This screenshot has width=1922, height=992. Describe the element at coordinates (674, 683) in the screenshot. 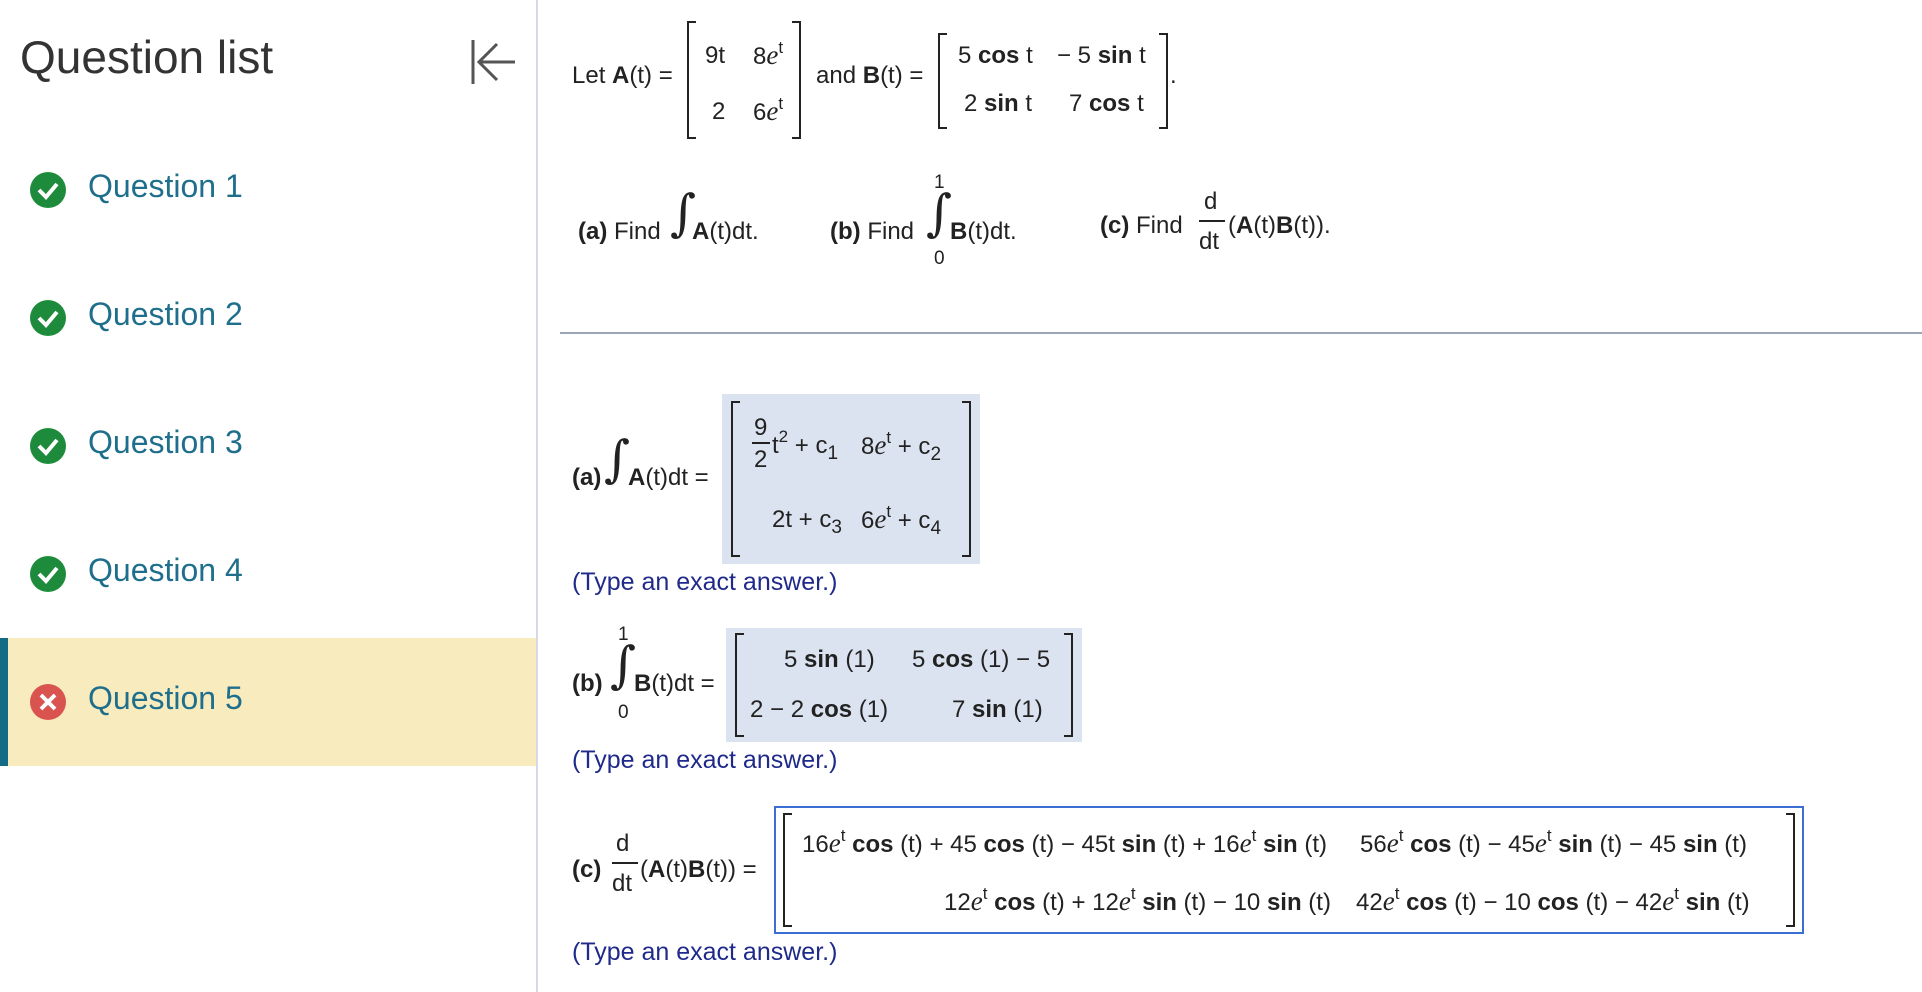

I see `answer-b-lhs: B(t)dt =` at that location.